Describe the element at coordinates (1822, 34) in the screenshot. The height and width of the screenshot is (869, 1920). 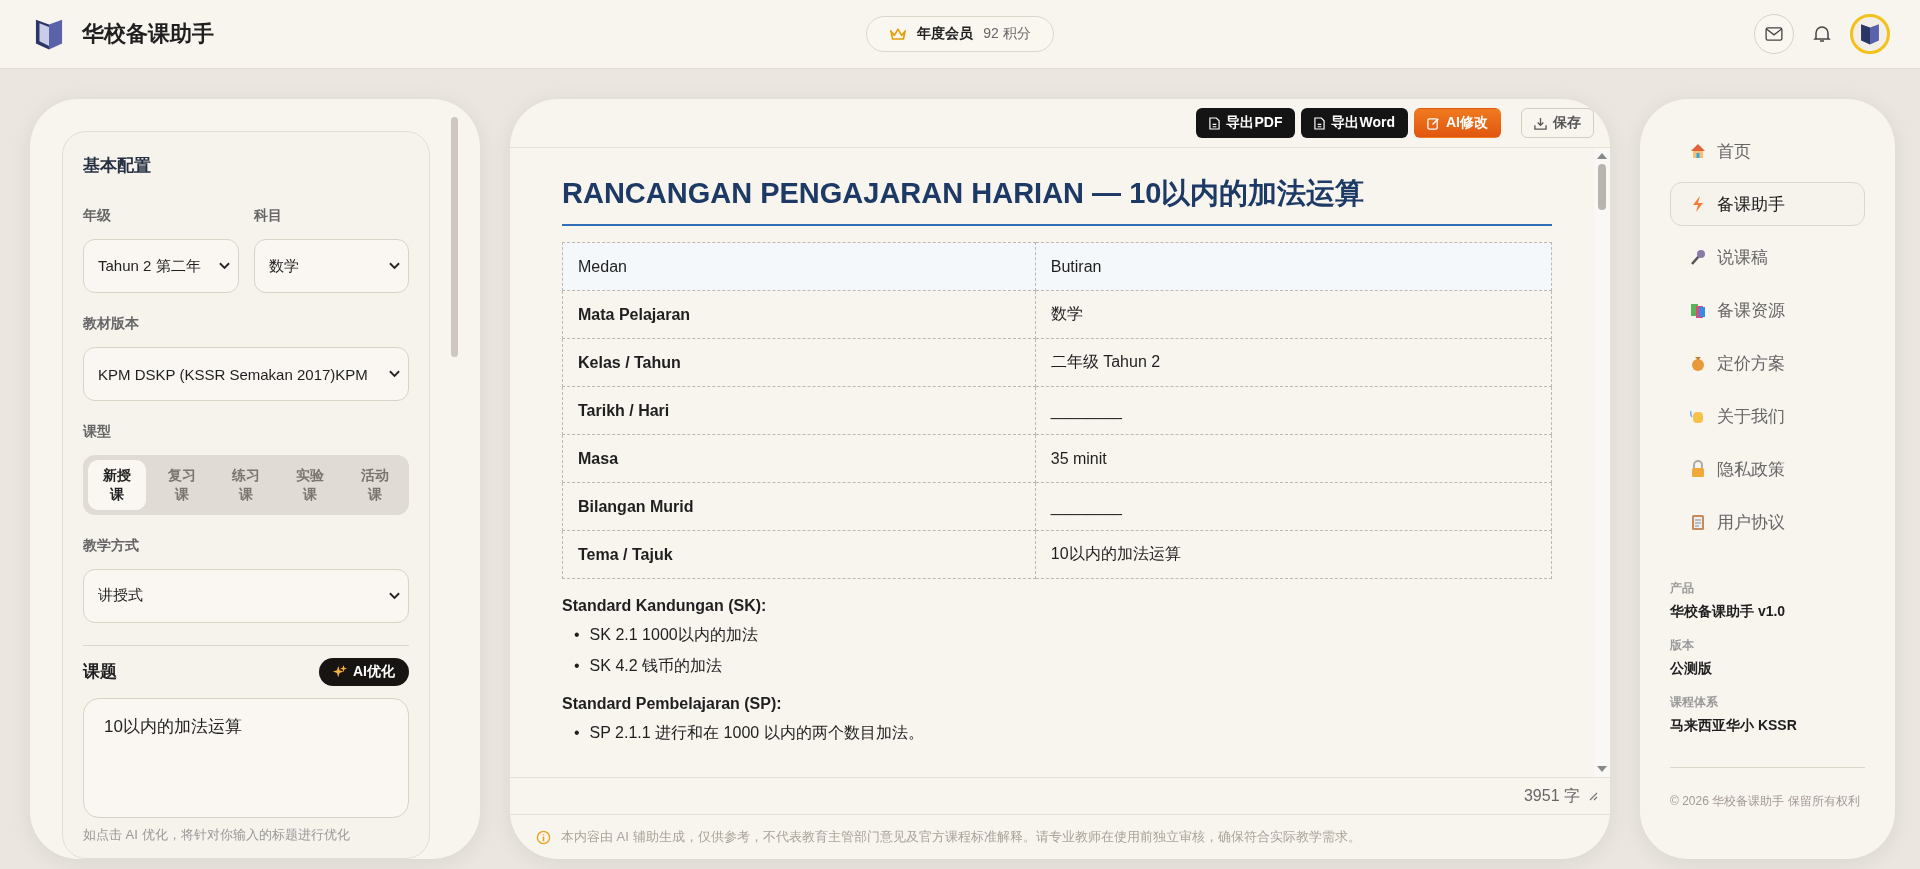
I see `bell-icon` at that location.